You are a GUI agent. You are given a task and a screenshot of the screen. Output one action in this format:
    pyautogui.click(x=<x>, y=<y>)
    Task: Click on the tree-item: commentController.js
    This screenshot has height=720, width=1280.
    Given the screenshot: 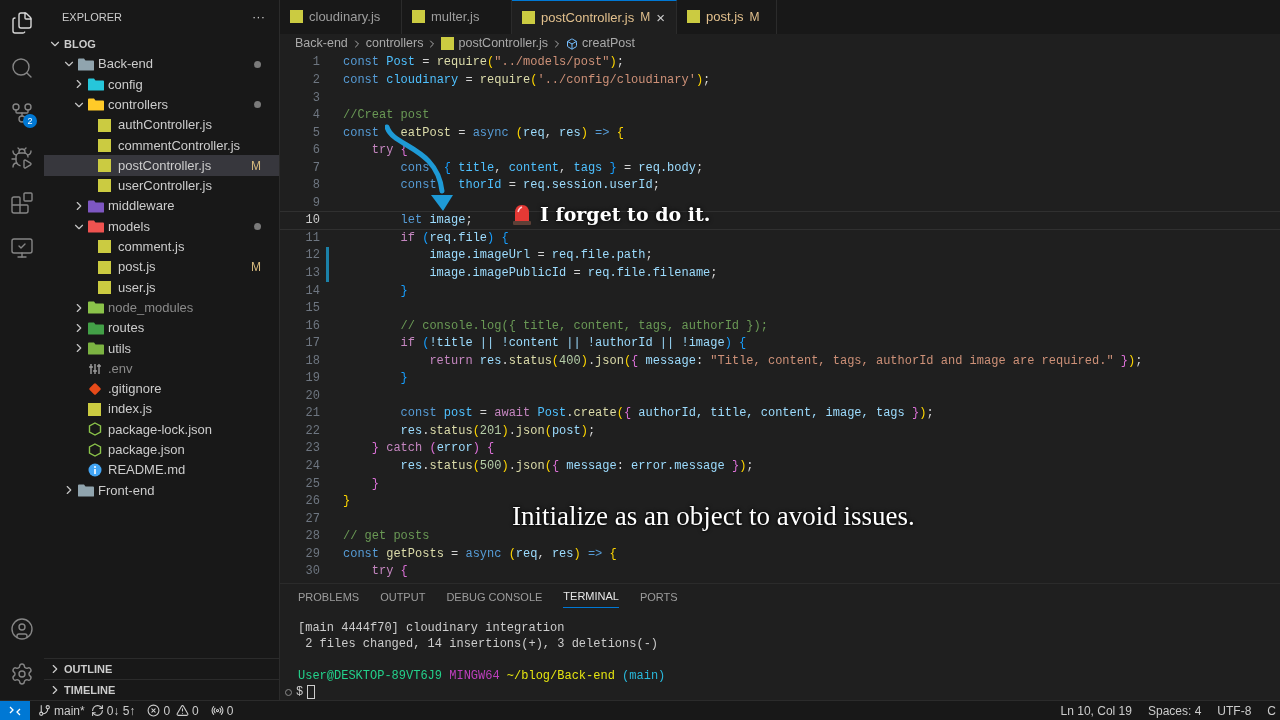 What is the action you would take?
    pyautogui.click(x=161, y=145)
    